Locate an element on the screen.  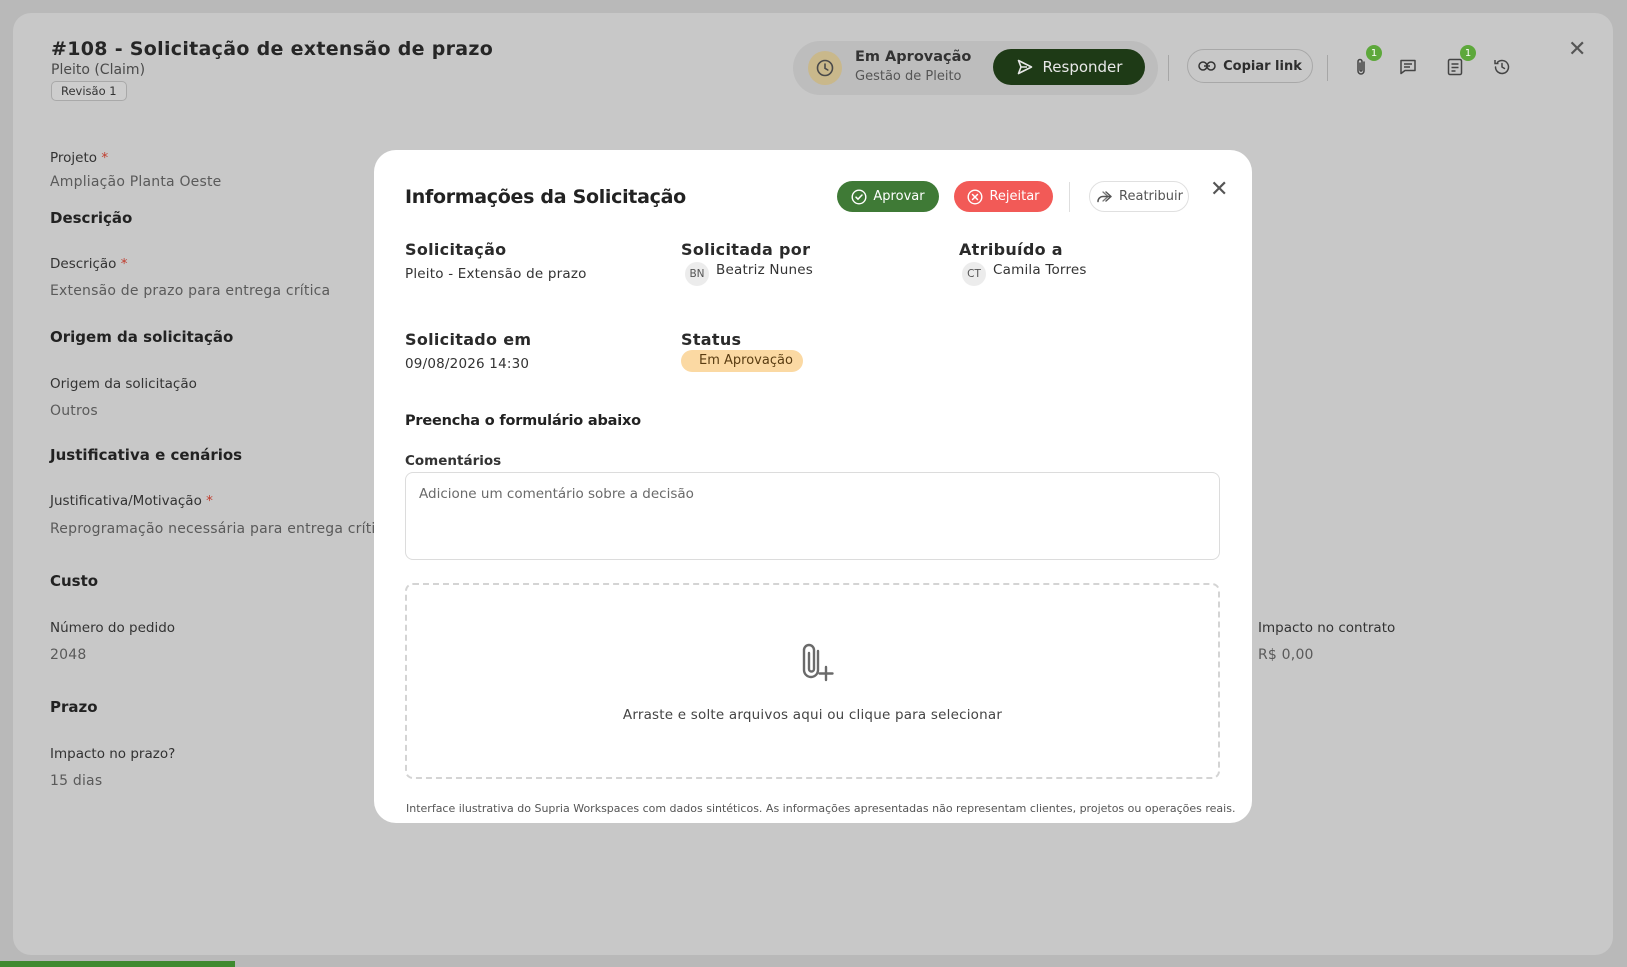
revision-badge: Revisão 1 is located at coordinates (89, 91).